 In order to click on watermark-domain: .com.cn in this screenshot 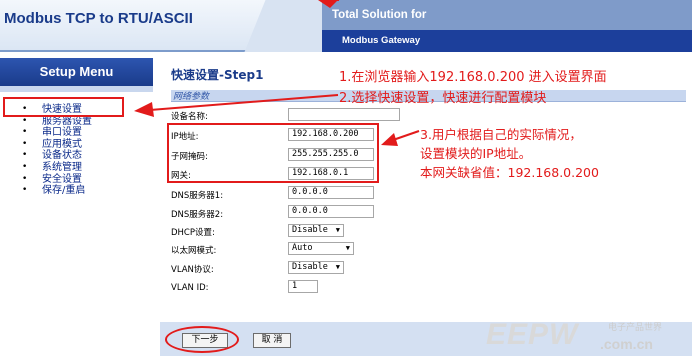, I will do `click(626, 344)`.